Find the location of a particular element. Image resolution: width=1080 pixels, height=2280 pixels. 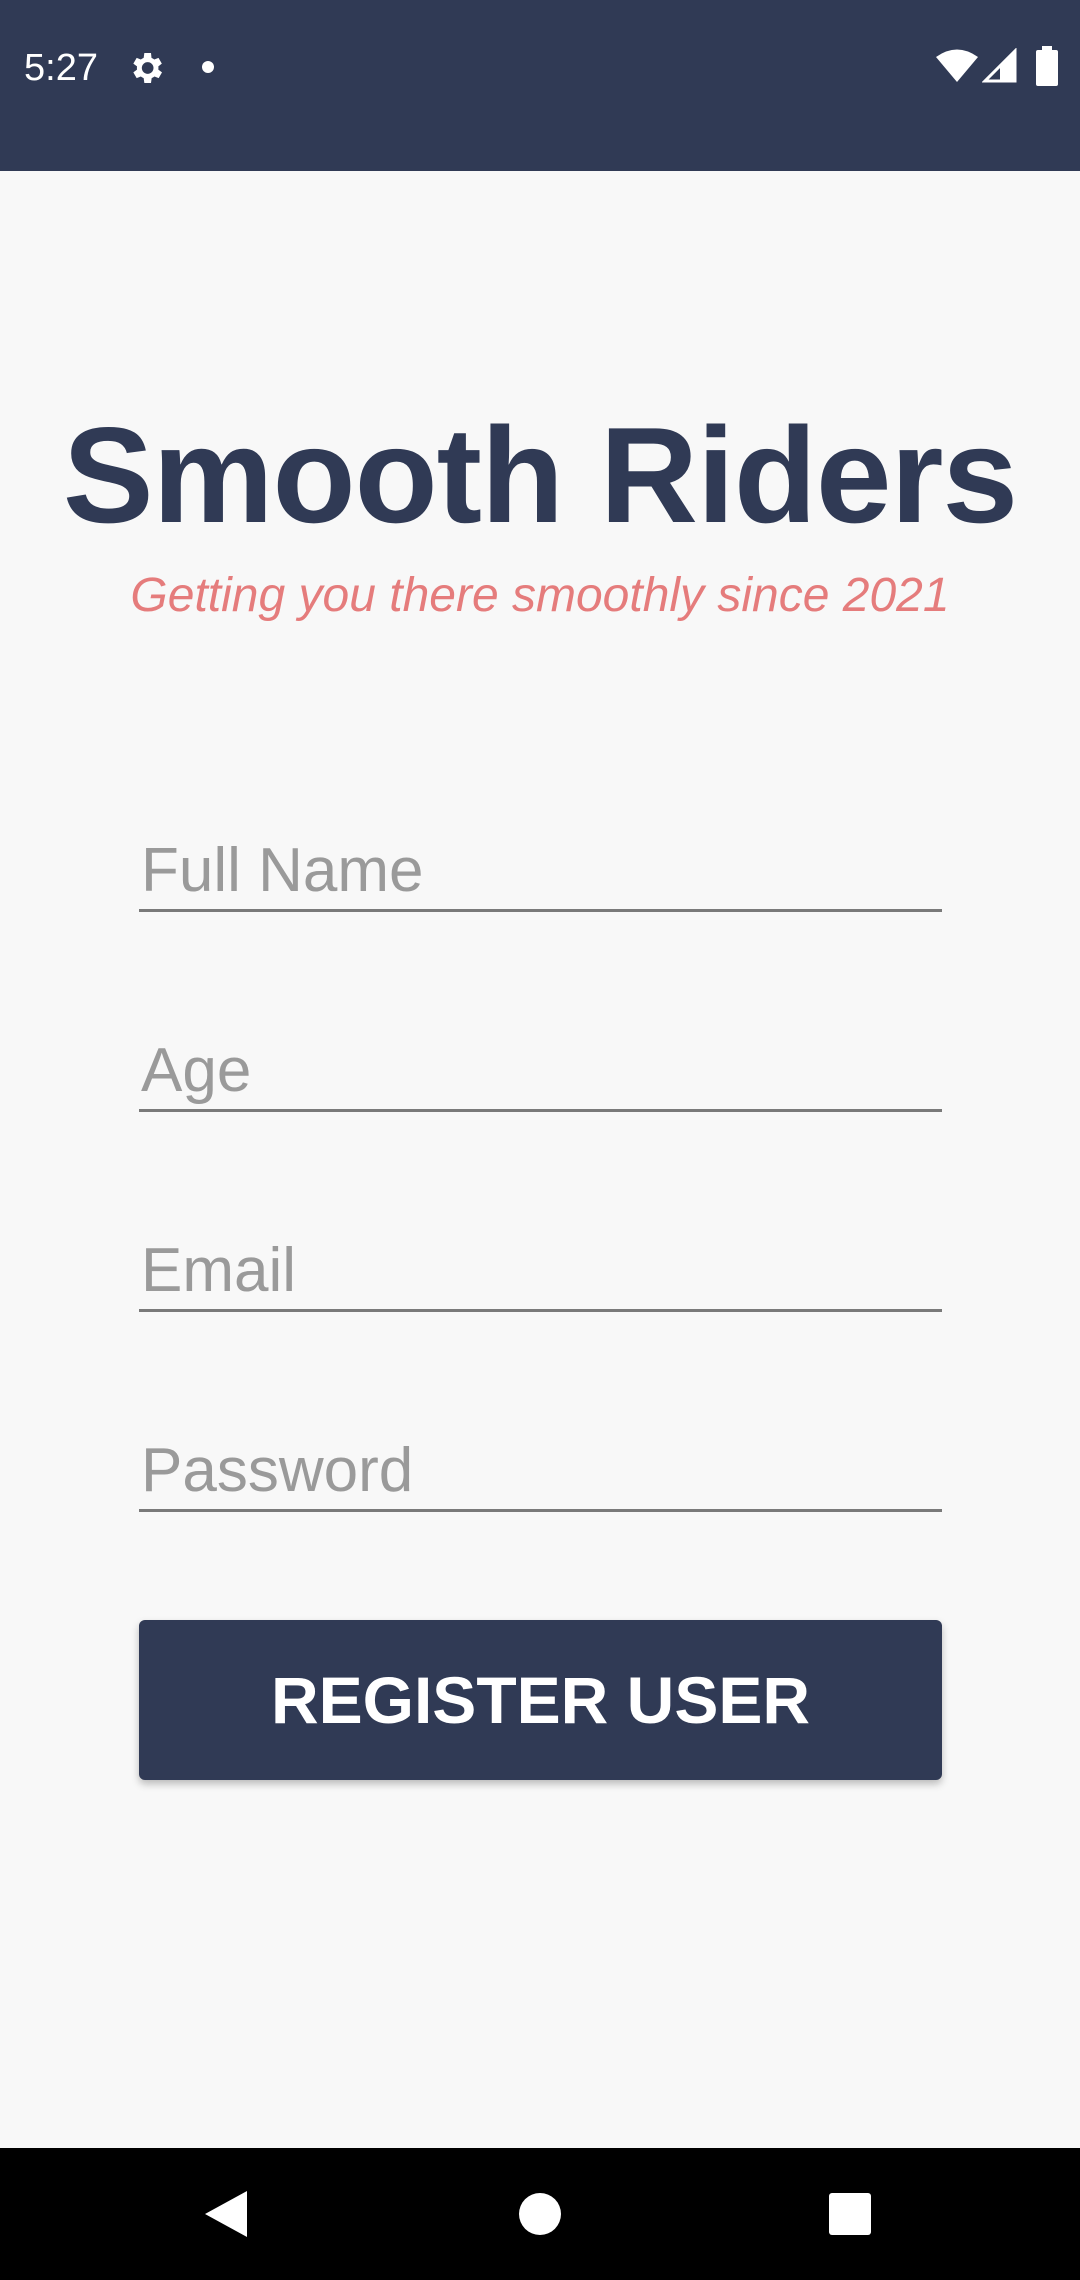

back-icon is located at coordinates (226, 2214).